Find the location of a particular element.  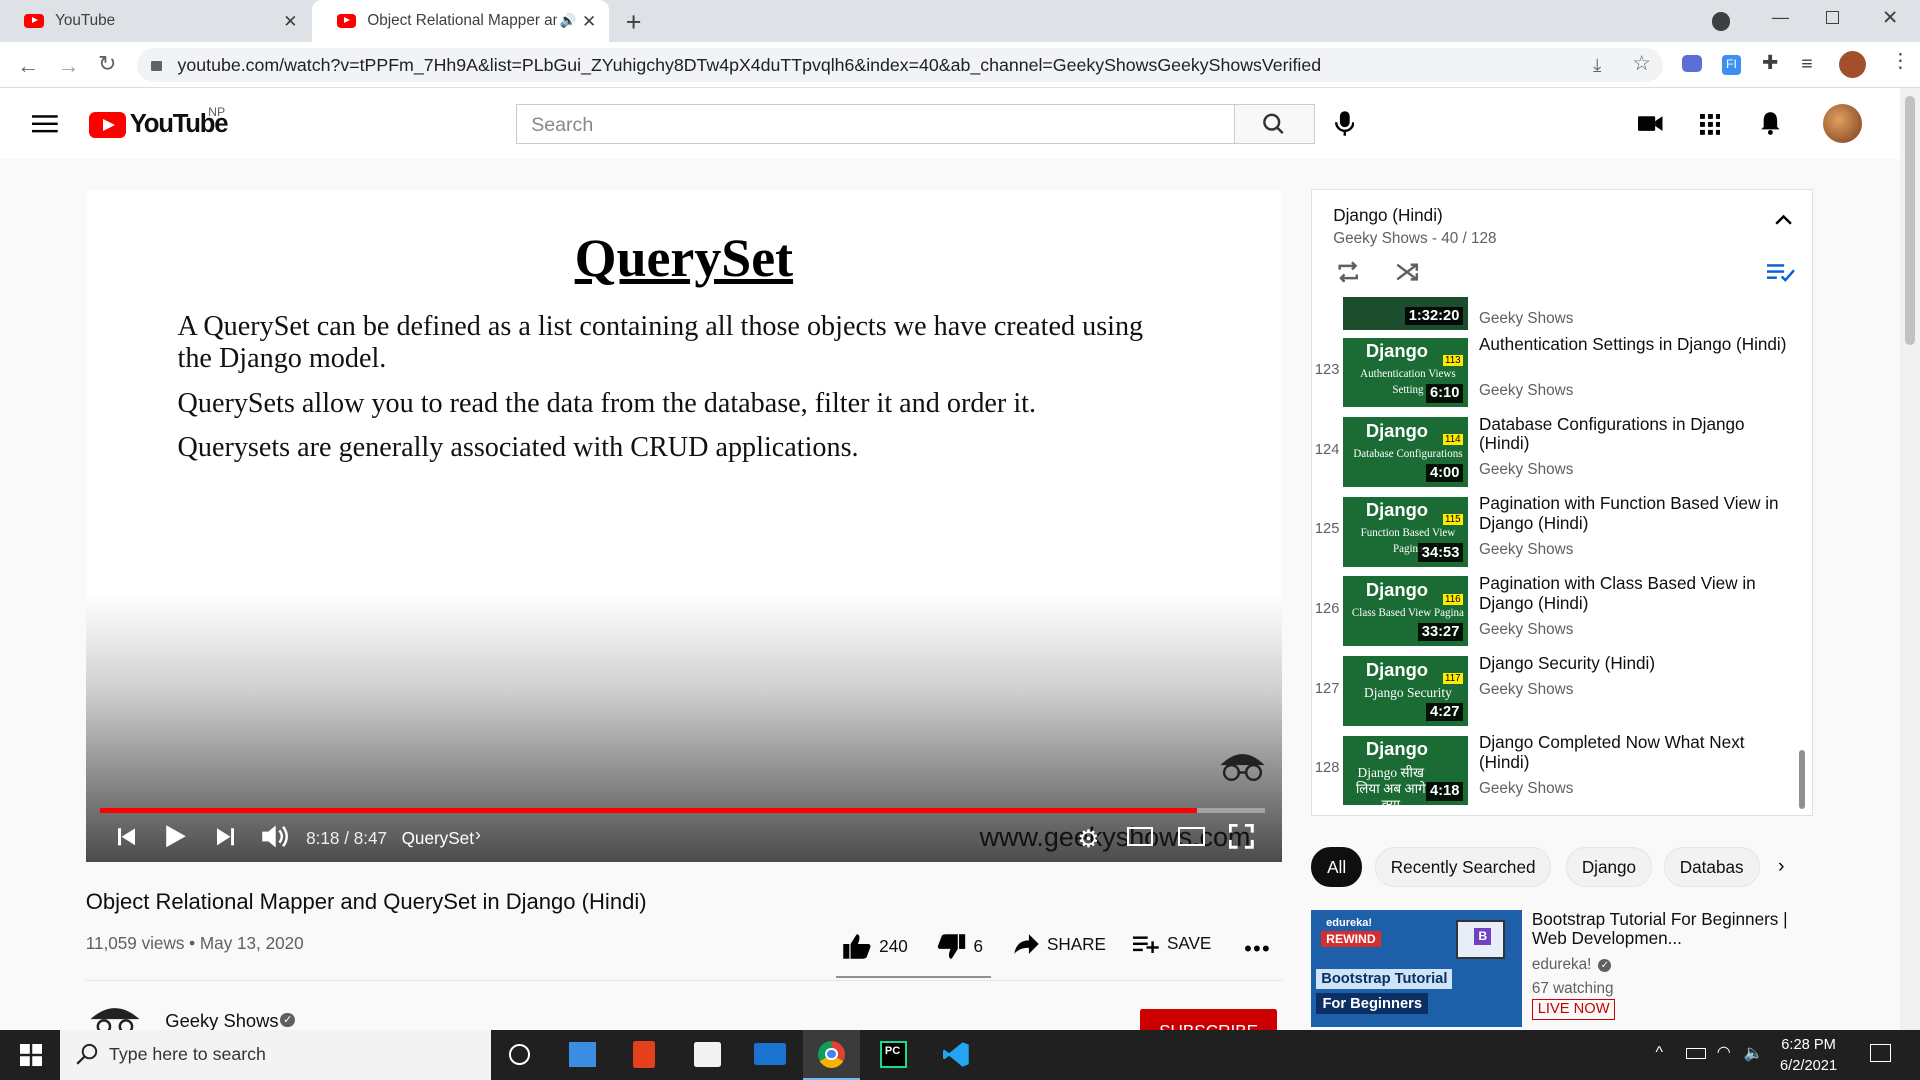

minimize-button: — is located at coordinates (1780, 17).